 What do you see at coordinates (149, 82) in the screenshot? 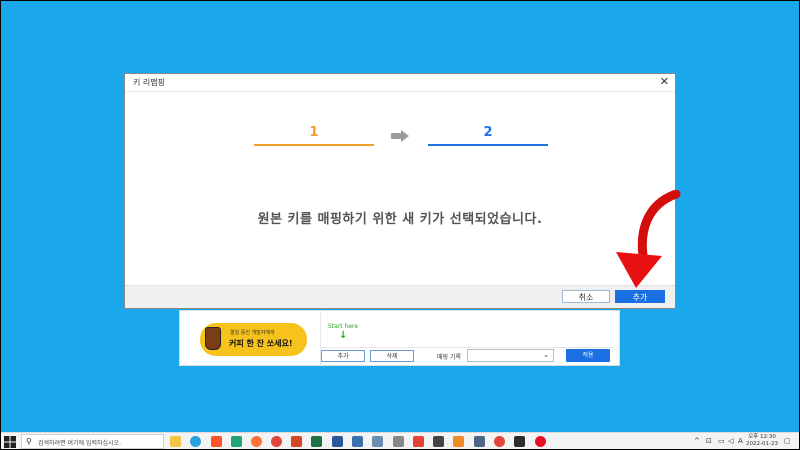
I see `dialog-title: 키 리맵핑` at bounding box center [149, 82].